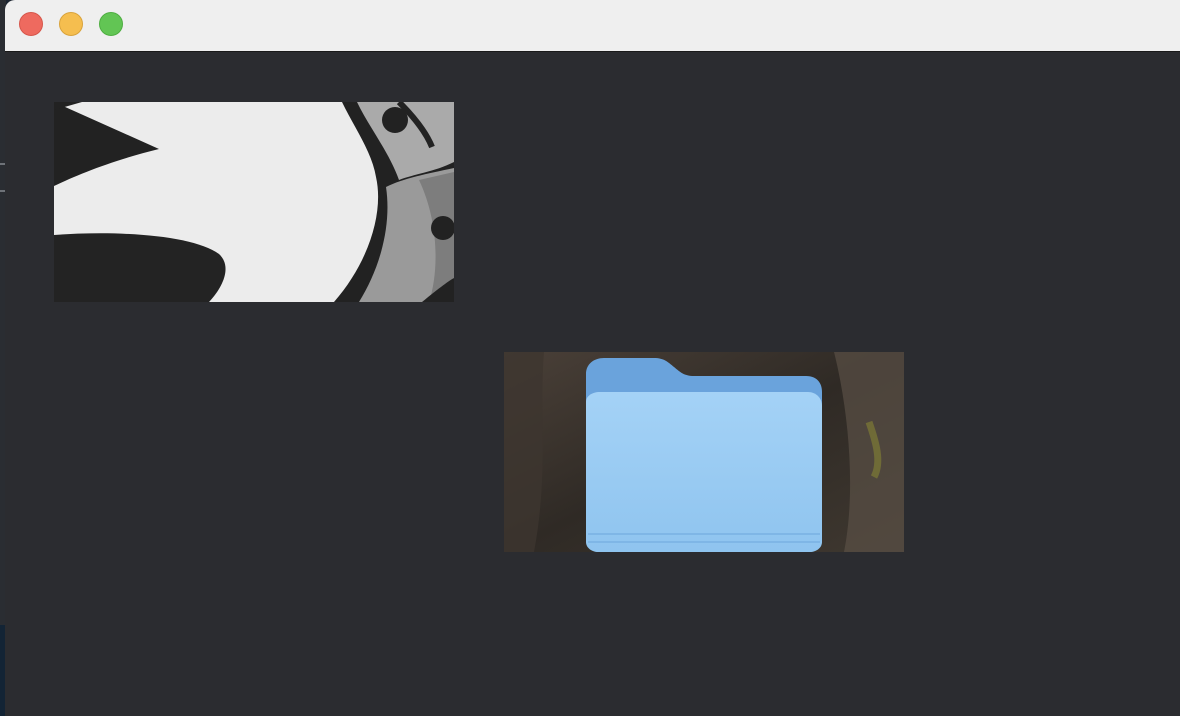 This screenshot has width=1180, height=716. I want to click on image-tile-bird, so click(254, 202).